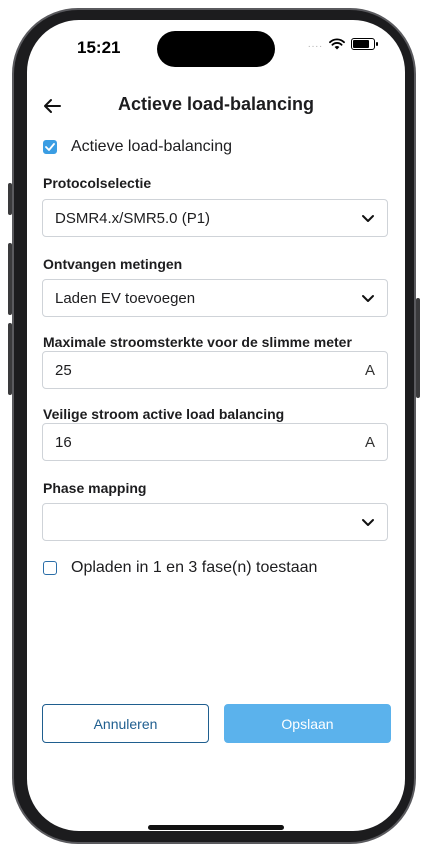 Image resolution: width=423 pixels, height=849 pixels. Describe the element at coordinates (164, 414) in the screenshot. I see `safe-current-label: Veilige stroom active load balancing` at that location.